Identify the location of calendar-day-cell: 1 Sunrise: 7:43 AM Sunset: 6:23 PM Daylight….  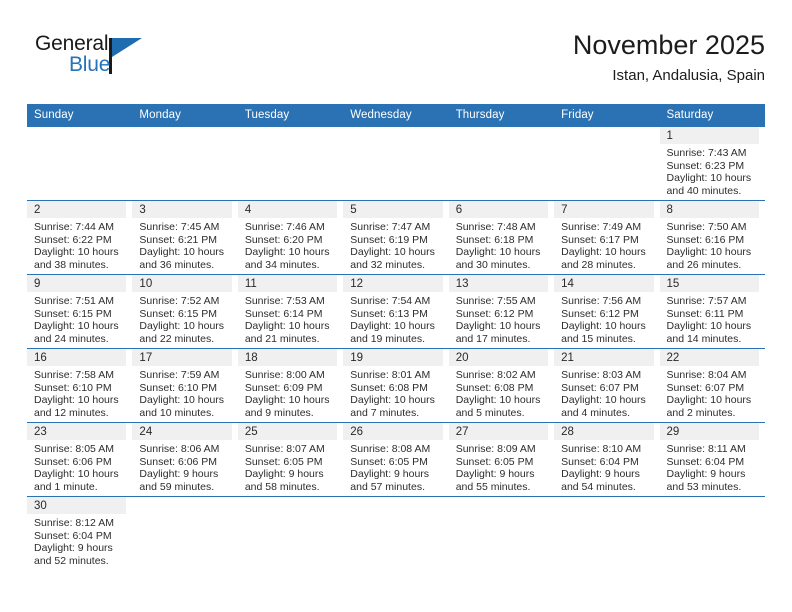
(712, 164).